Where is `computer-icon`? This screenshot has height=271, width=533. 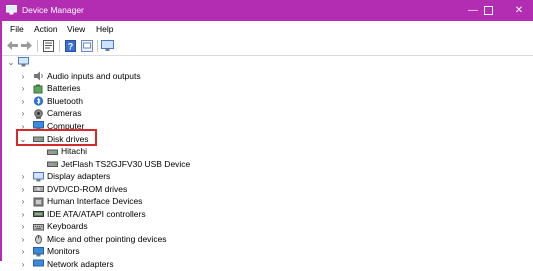 computer-icon is located at coordinates (23, 62).